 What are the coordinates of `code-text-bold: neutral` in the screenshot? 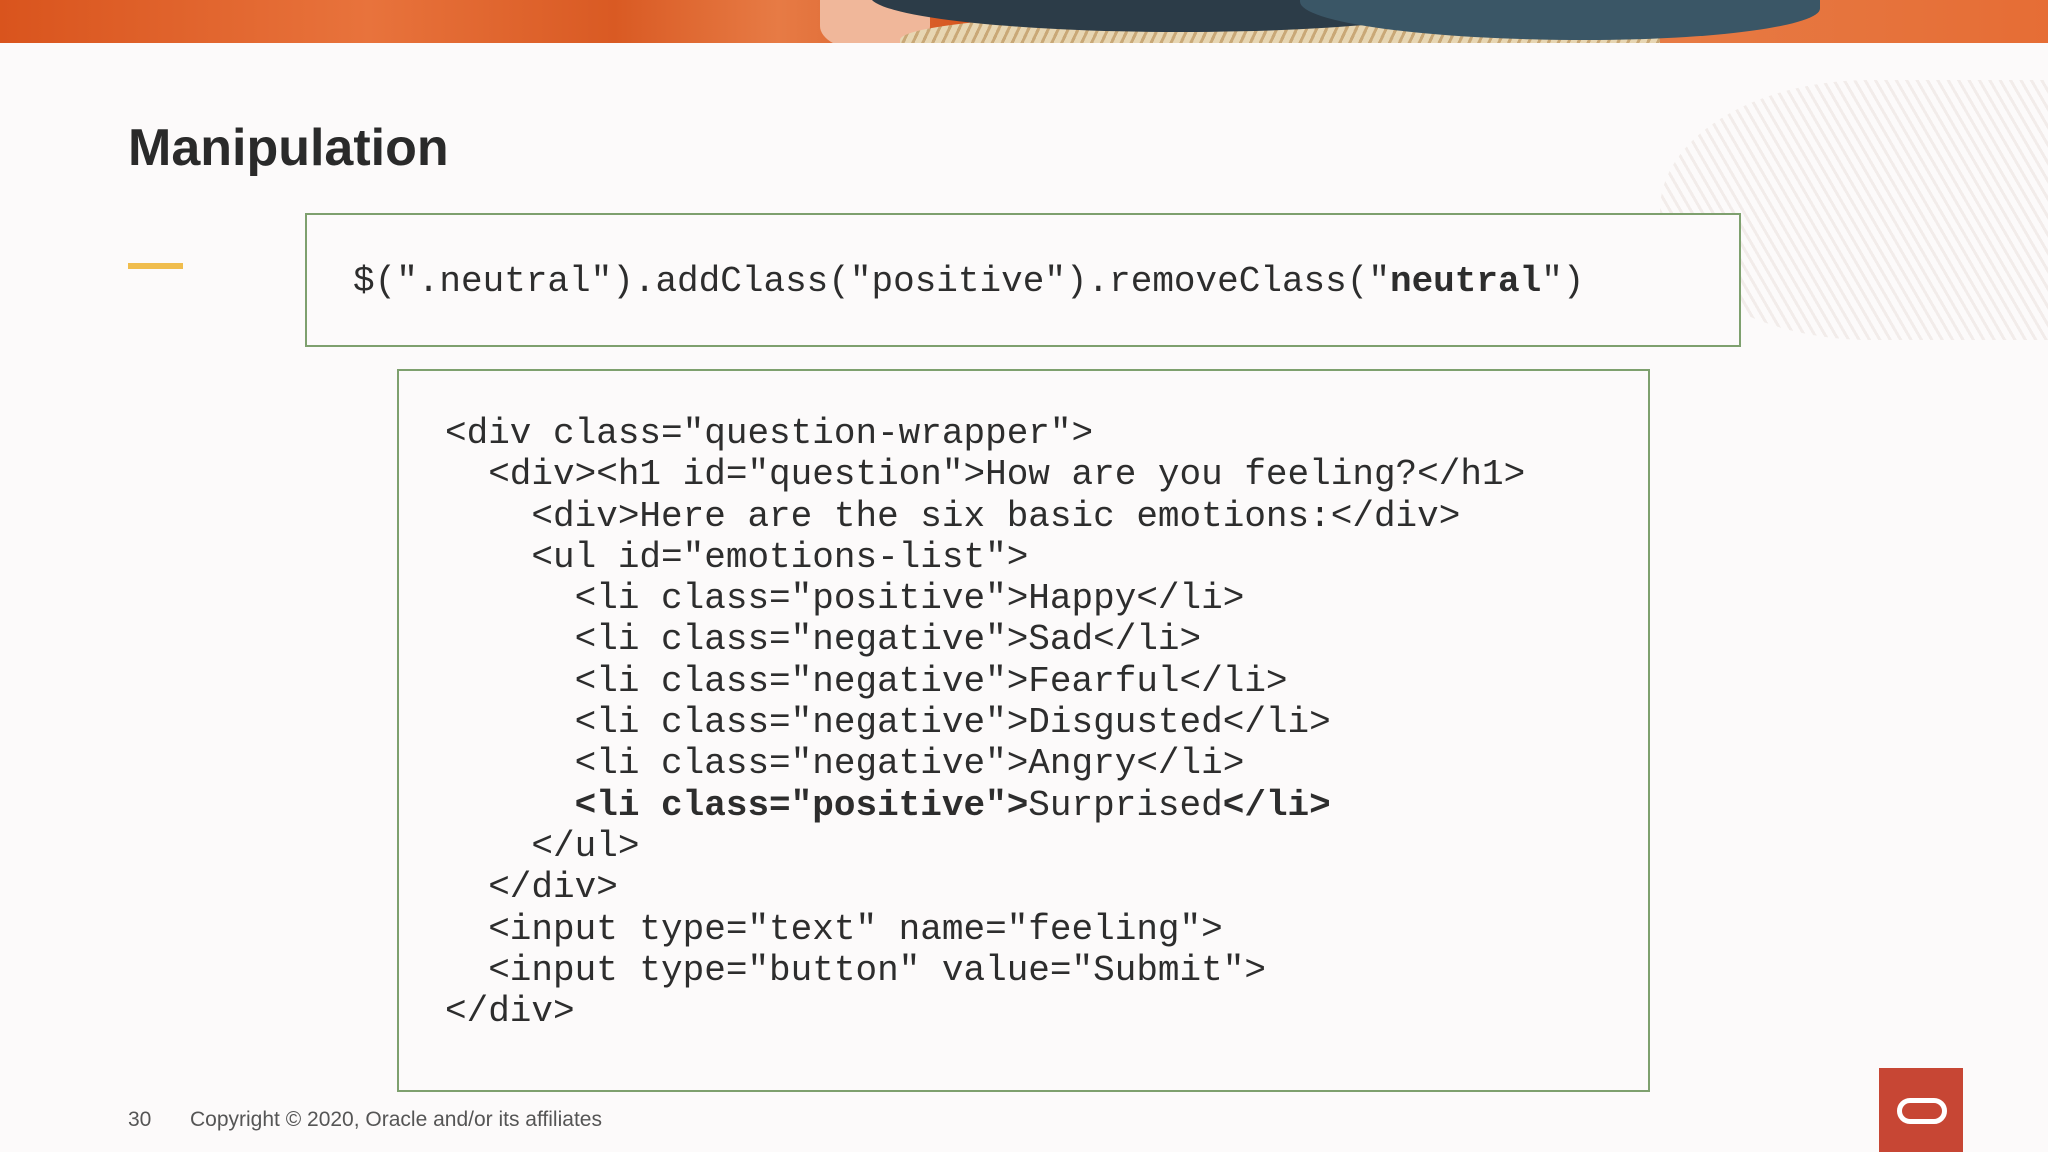 It's located at (1465, 281).